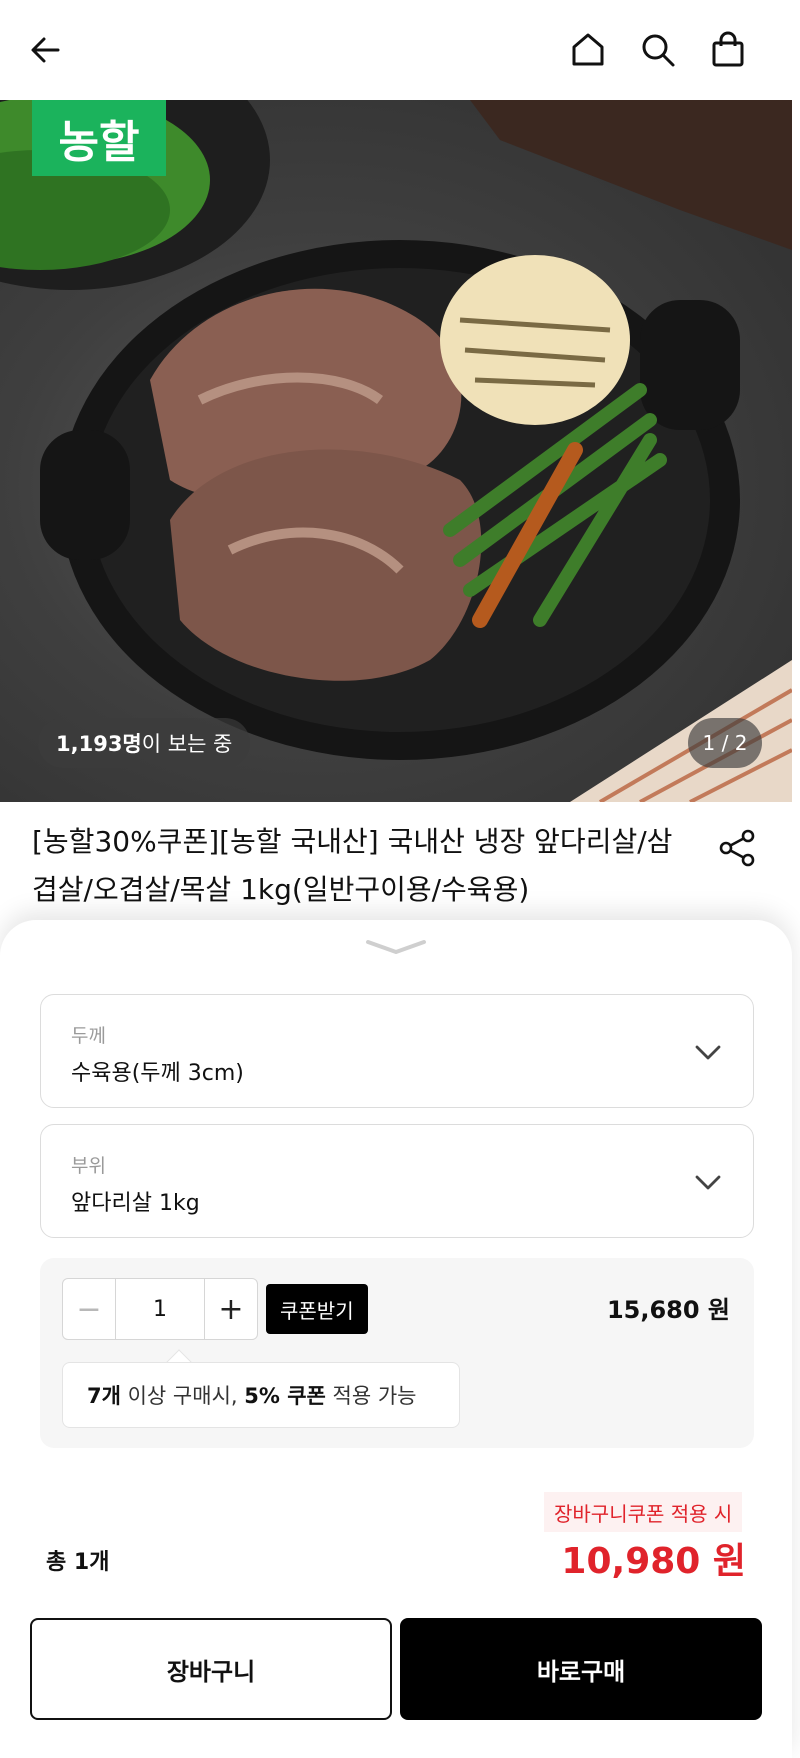  Describe the element at coordinates (396, 947) in the screenshot. I see `sheet-collapse-handle` at that location.